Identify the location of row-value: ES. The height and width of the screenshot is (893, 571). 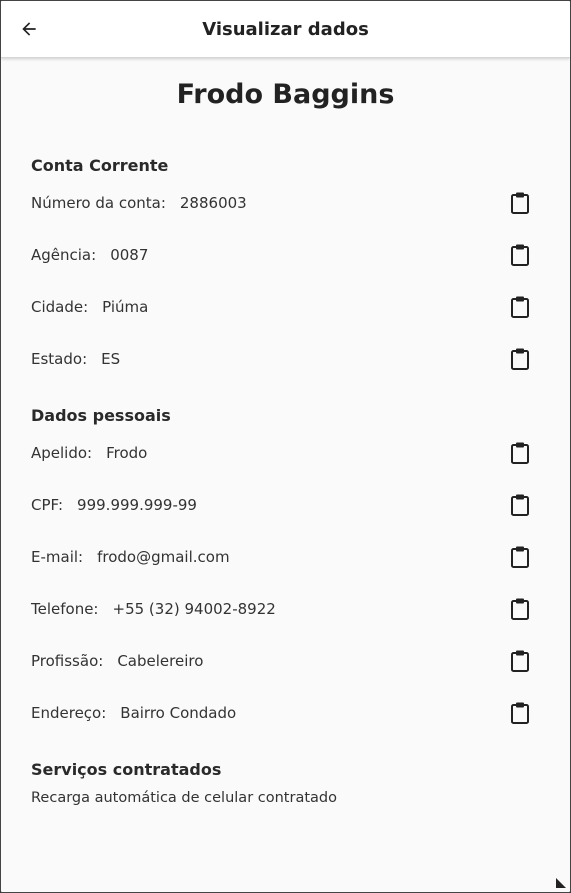
(111, 359).